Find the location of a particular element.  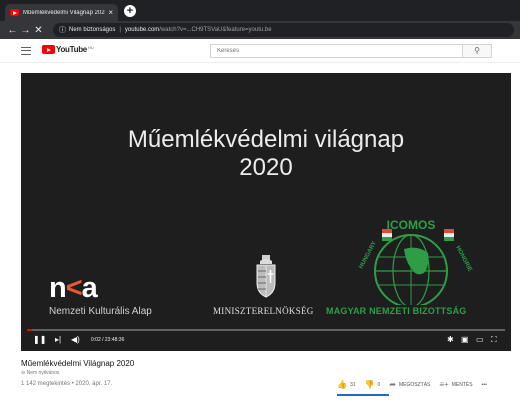

browser-tab: Műemlékvédelmi Világnap 2020 × is located at coordinates (61, 12).